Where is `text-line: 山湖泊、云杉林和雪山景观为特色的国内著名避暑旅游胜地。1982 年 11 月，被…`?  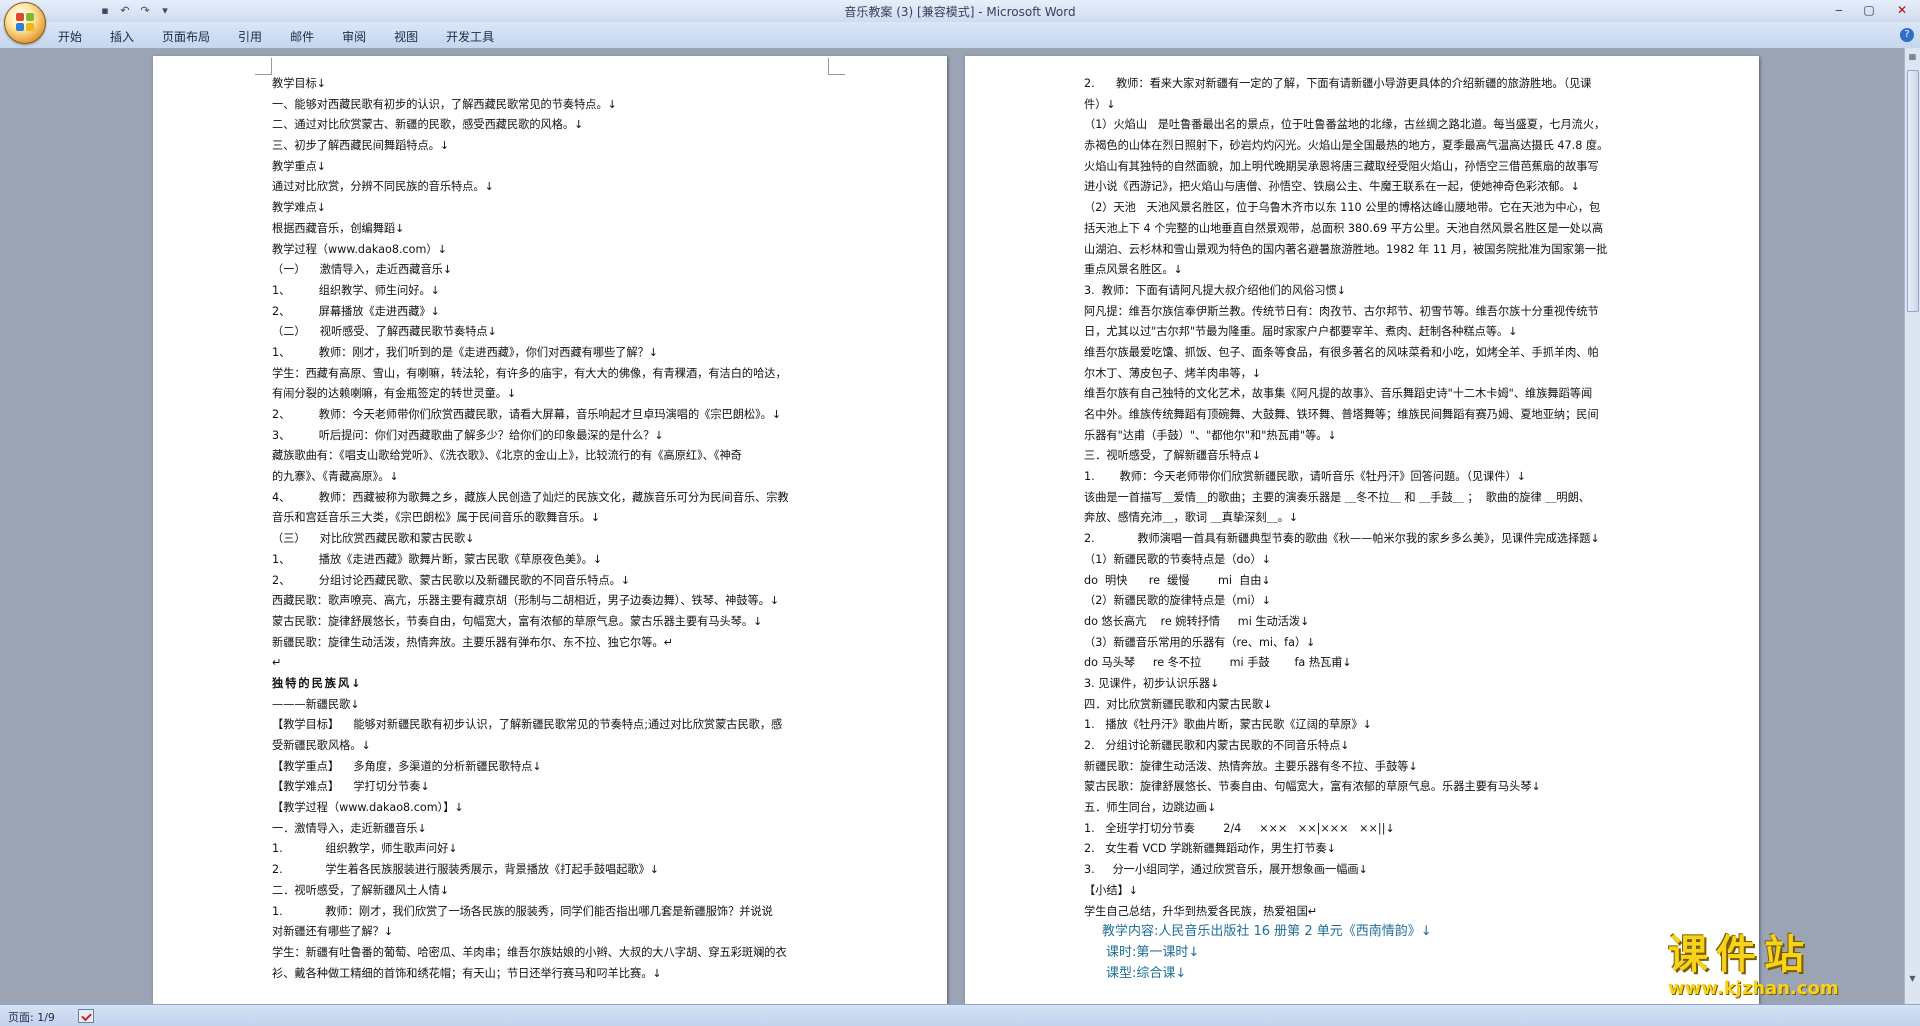 text-line: 山湖泊、云杉林和雪山景观为特色的国内著名避暑旅游胜地。1982 年 11 月，被… is located at coordinates (1346, 249).